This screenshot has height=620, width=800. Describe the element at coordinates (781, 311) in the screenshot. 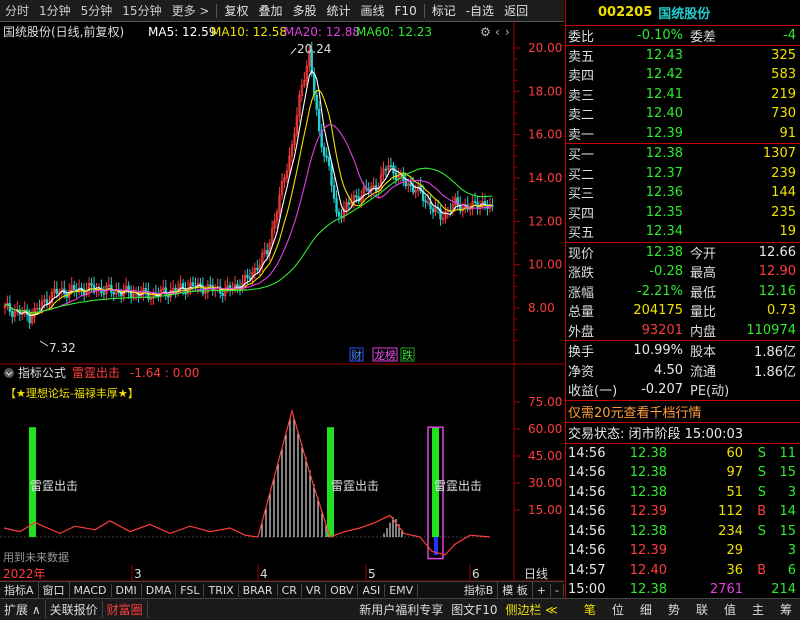

I see `stat-value: 0.73` at that location.